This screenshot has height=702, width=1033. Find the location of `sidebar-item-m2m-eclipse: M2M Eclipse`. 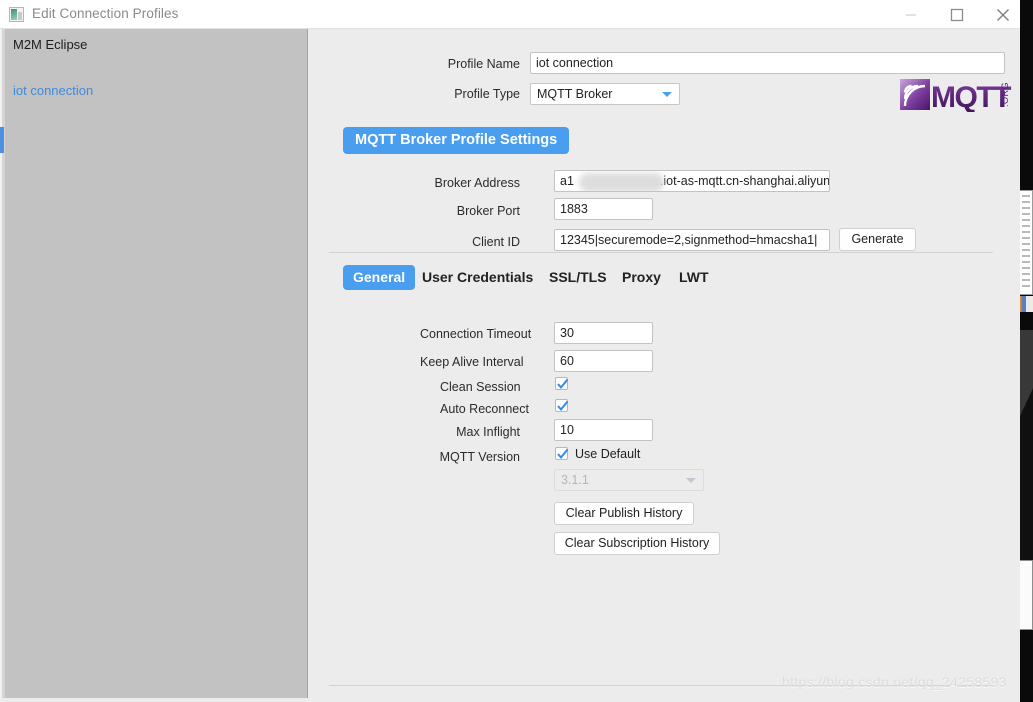

sidebar-item-m2m-eclipse: M2M Eclipse is located at coordinates (50, 44).